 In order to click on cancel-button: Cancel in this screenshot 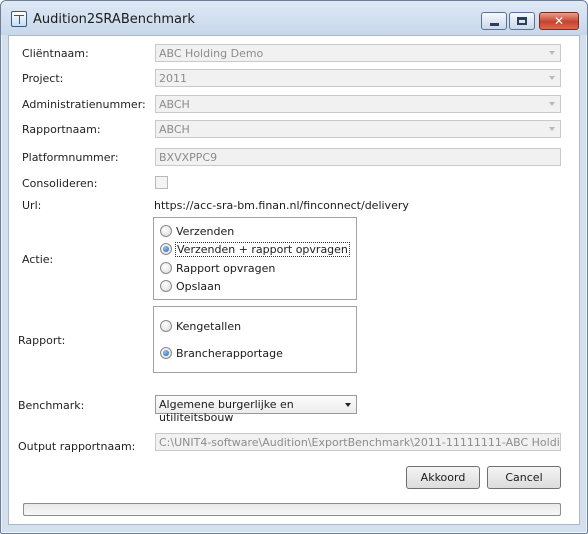, I will do `click(524, 477)`.